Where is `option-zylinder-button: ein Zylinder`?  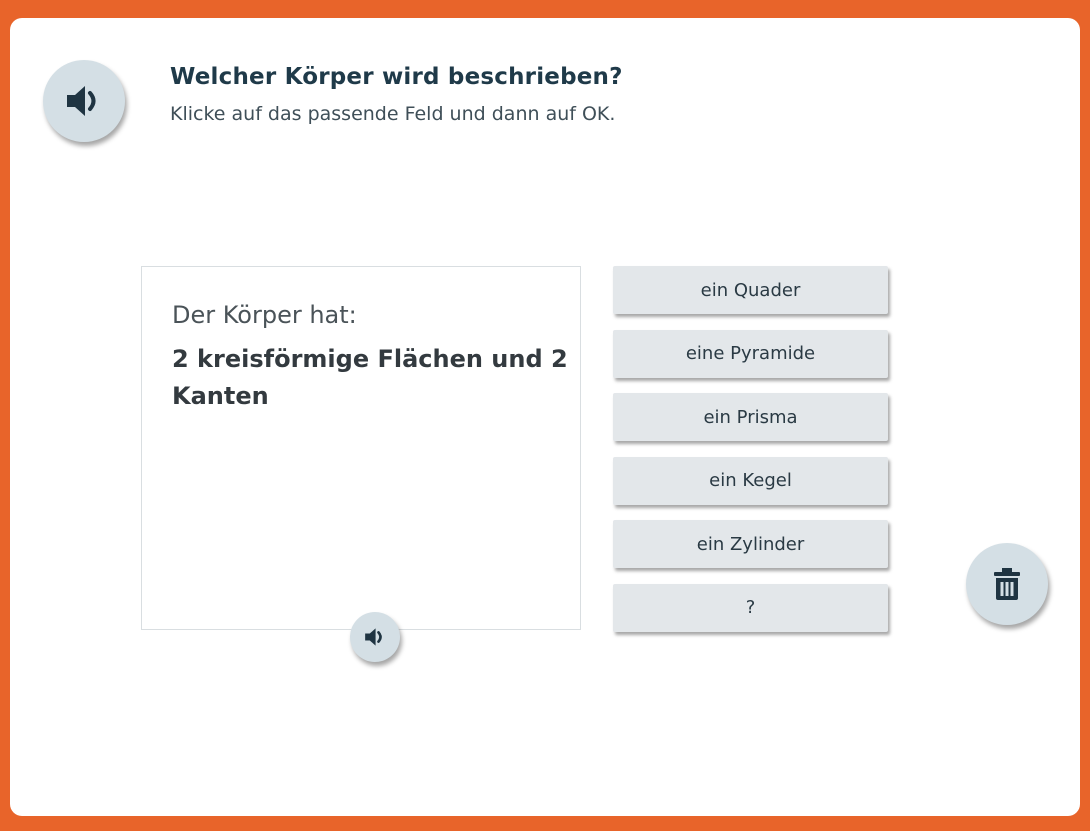
option-zylinder-button: ein Zylinder is located at coordinates (750, 544).